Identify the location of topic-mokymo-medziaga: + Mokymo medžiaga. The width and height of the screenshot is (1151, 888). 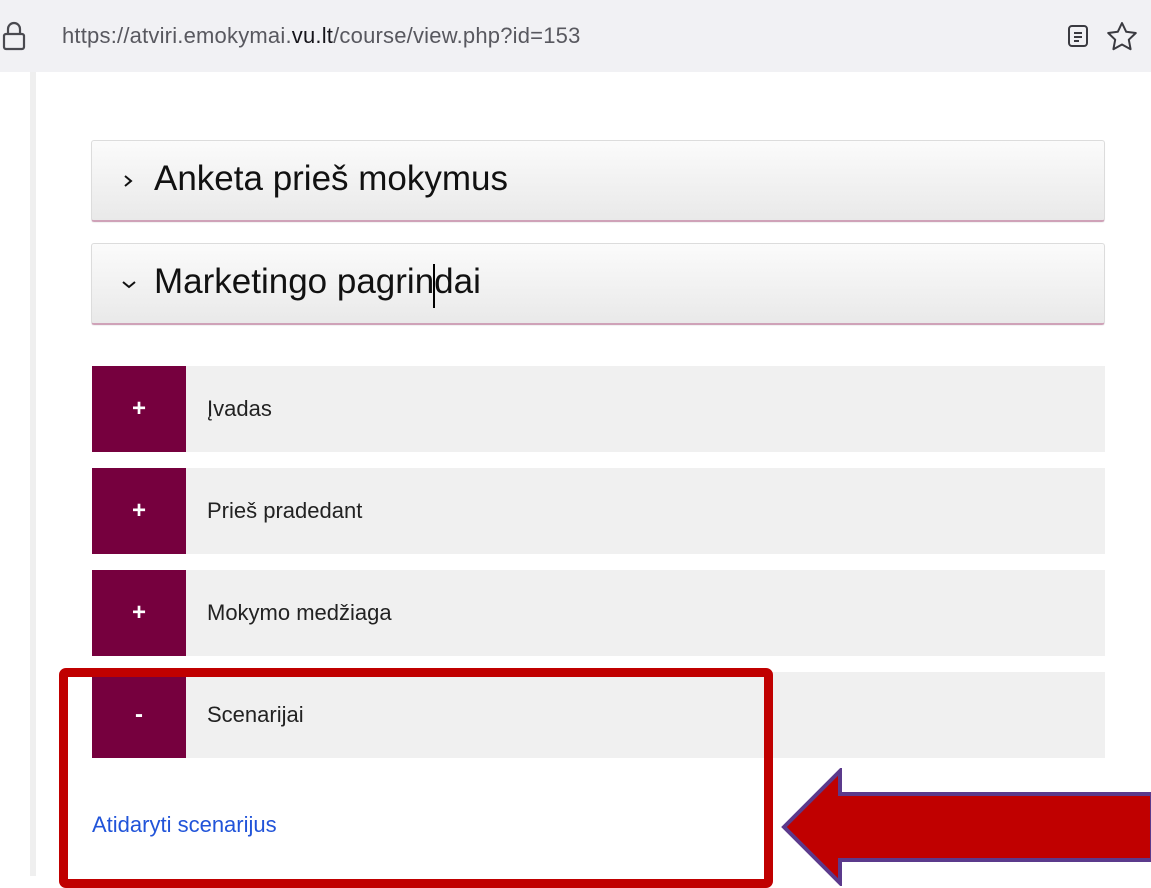
(598, 613).